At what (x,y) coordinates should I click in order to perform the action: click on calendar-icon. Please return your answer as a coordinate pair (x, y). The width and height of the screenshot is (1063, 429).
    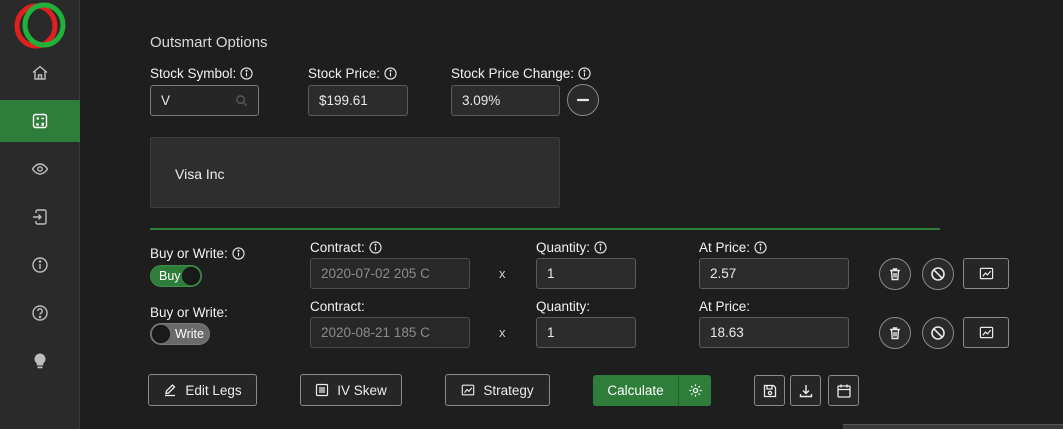
    Looking at the image, I should click on (843, 391).